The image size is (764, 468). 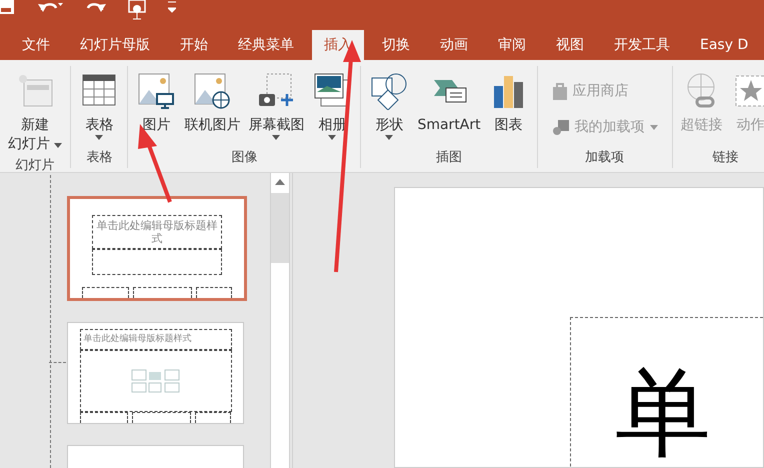 What do you see at coordinates (454, 45) in the screenshot?
I see `ribbon-tab: 动画` at bounding box center [454, 45].